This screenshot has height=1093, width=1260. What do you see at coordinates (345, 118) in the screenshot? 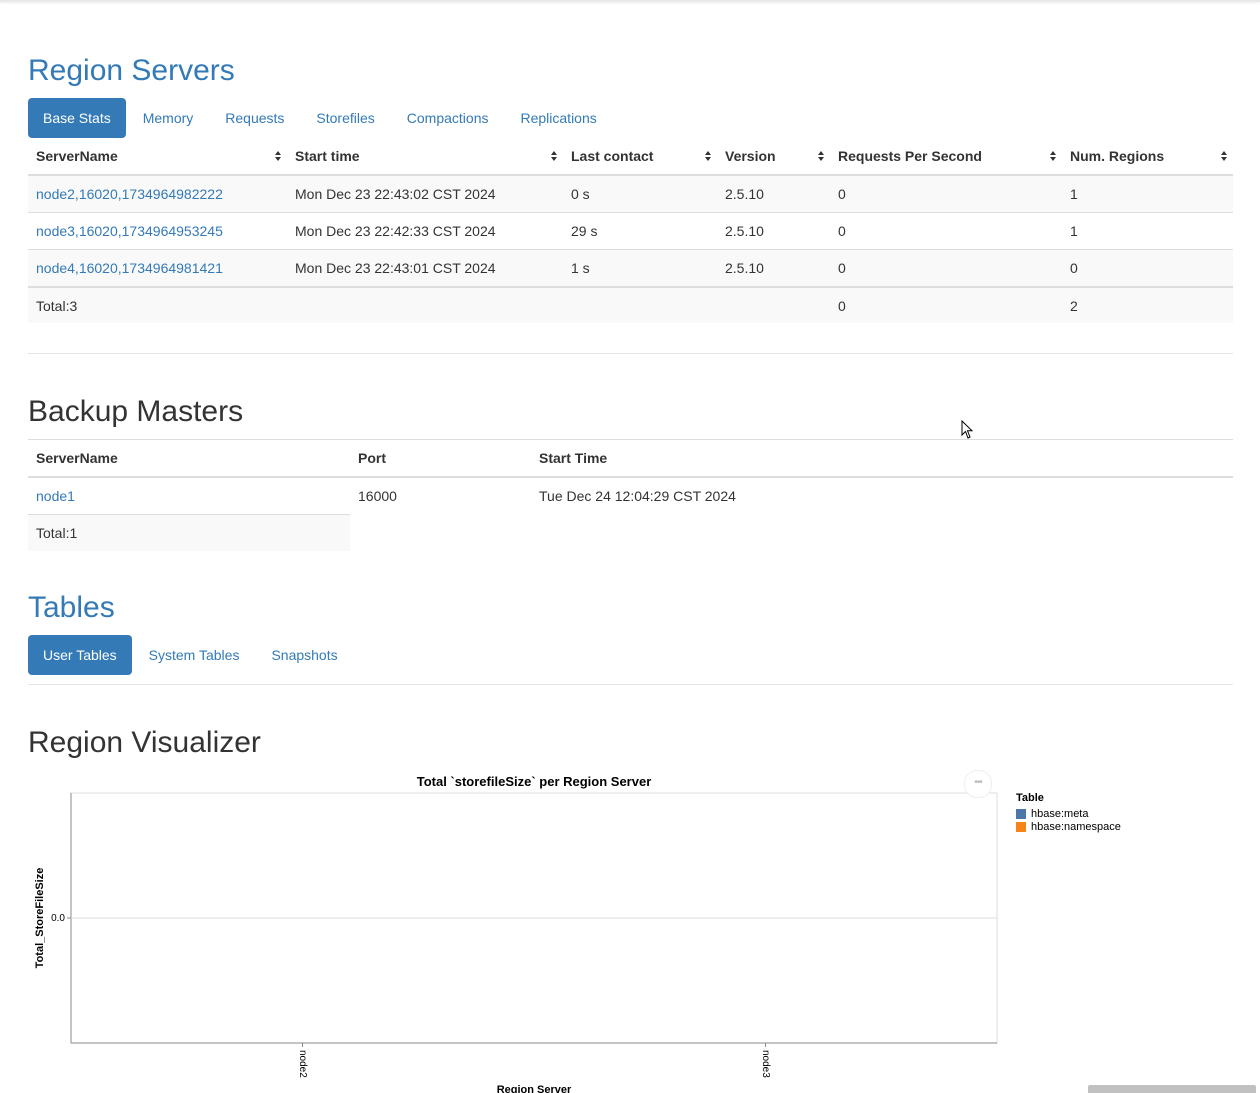
I see `tab-storefiles: Storefiles` at bounding box center [345, 118].